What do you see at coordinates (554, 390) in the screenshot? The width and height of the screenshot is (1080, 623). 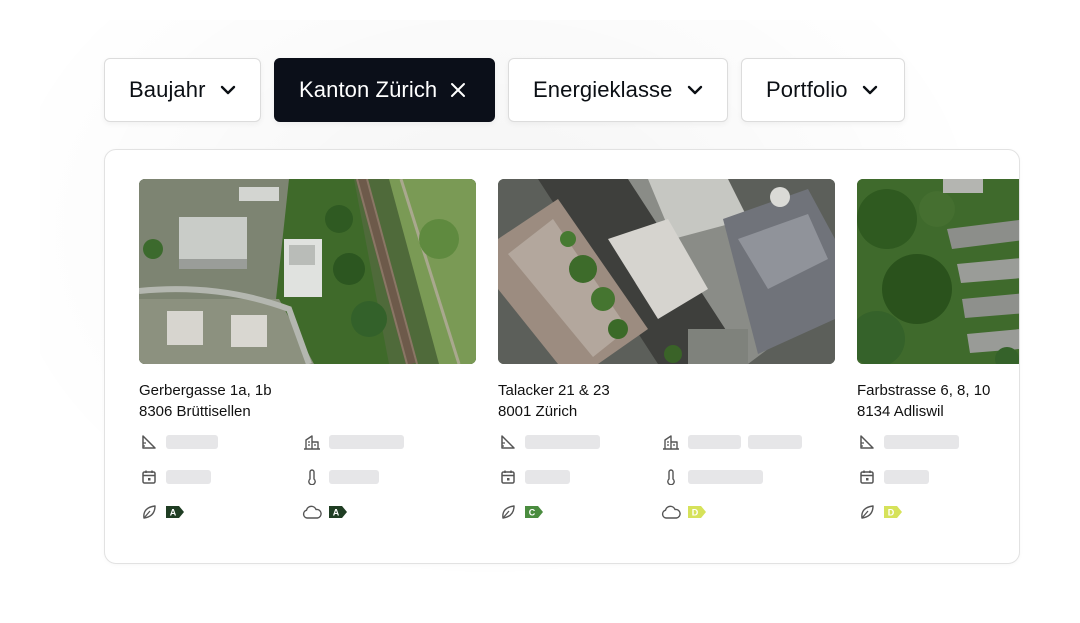 I see `address-street: Talacker 21 & 23` at bounding box center [554, 390].